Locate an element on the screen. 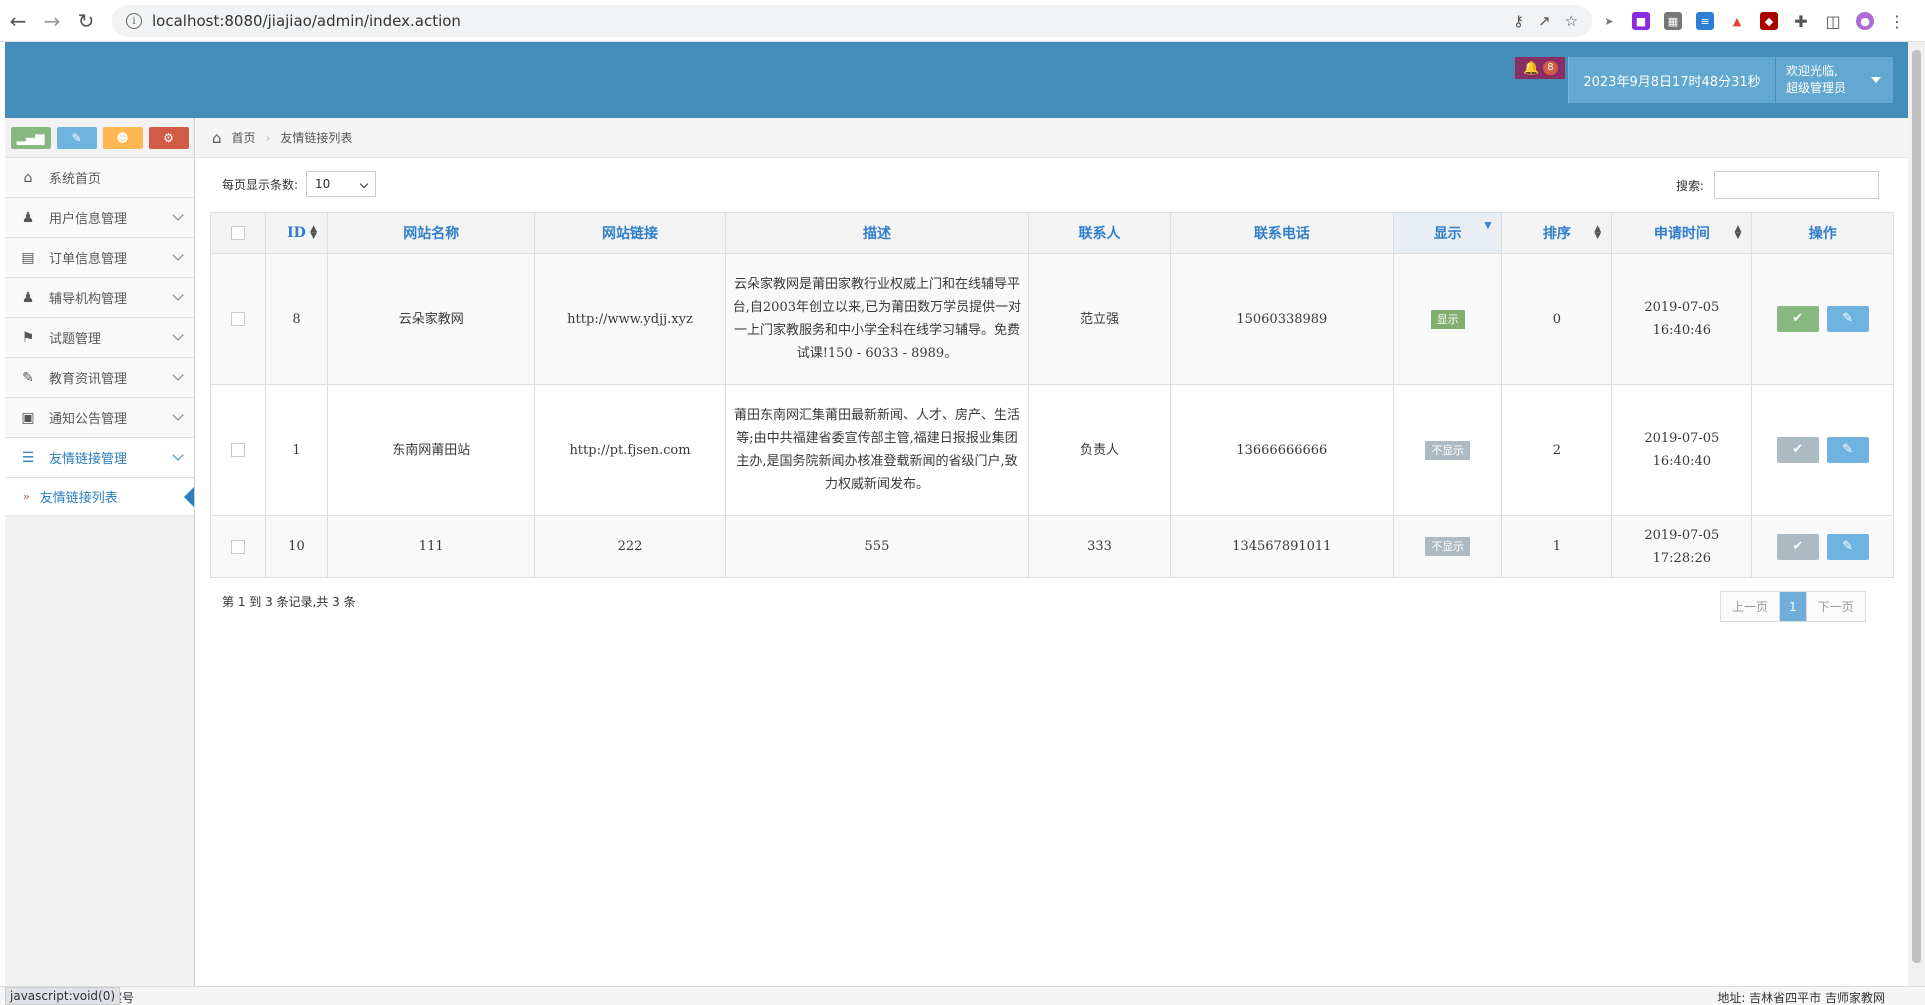 Image resolution: width=1925 pixels, height=1005 pixels. column-header-id: ID ▲ ▼ is located at coordinates (296, 233).